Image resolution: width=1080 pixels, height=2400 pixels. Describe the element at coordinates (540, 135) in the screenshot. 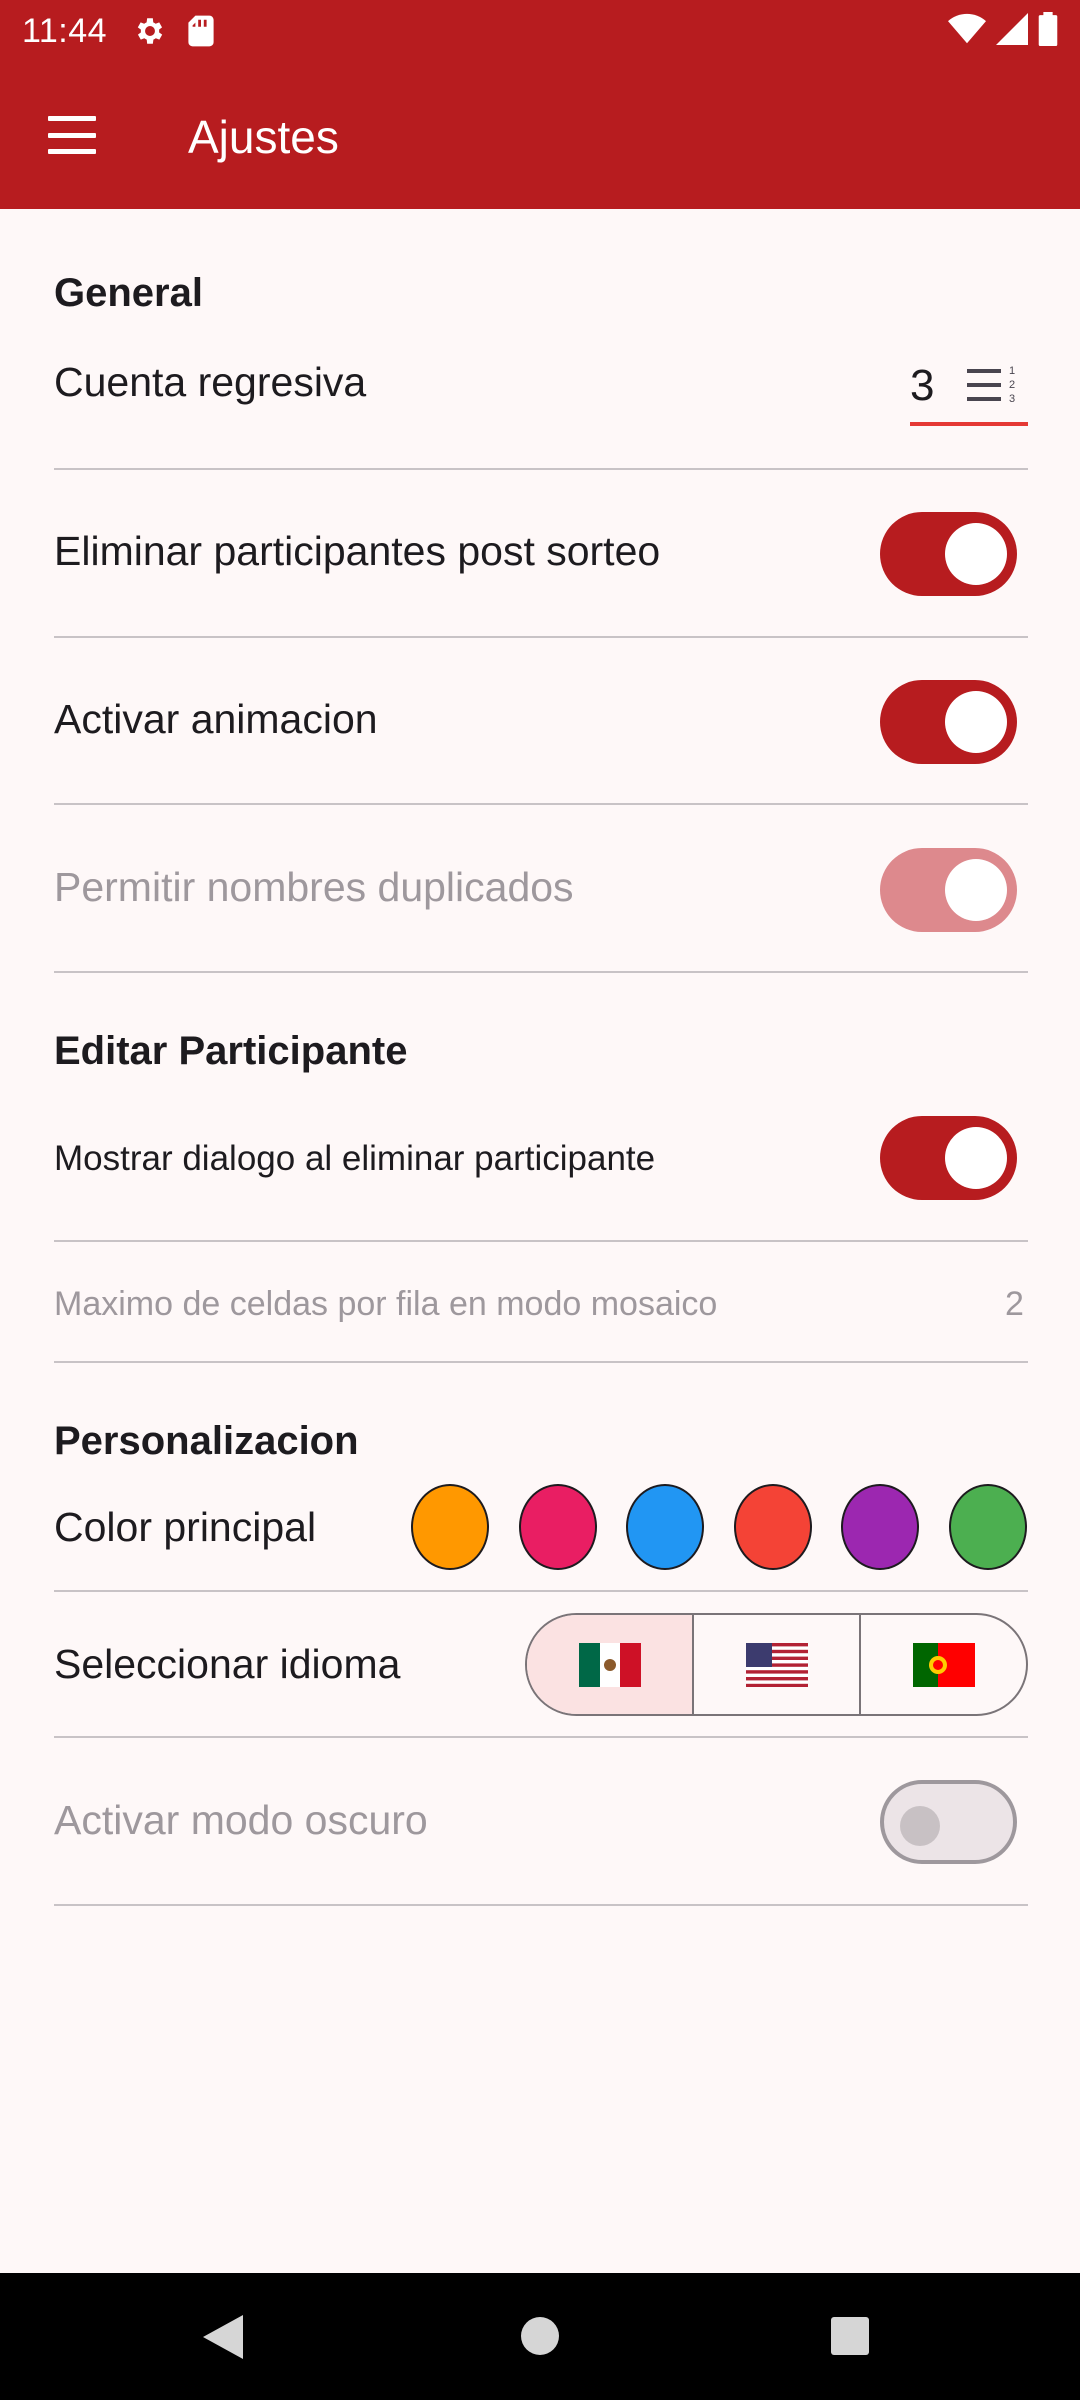

I see `app-bar: Ajustes` at that location.